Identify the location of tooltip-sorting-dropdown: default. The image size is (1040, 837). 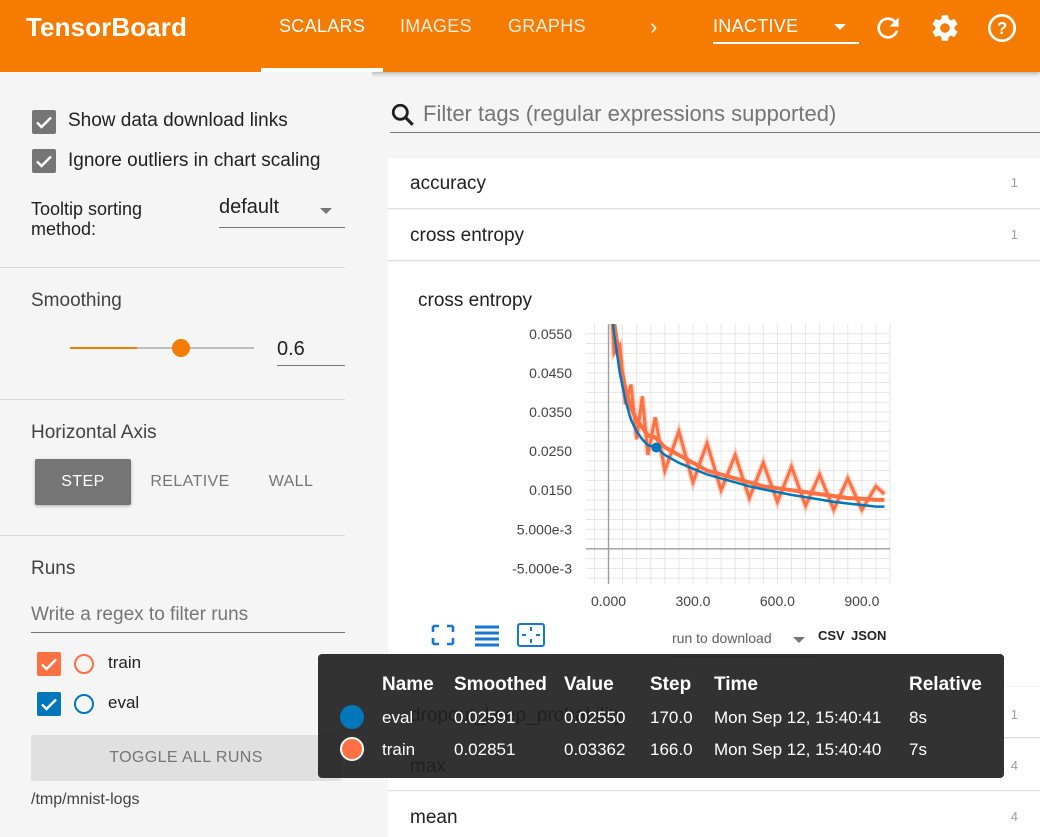
(249, 207).